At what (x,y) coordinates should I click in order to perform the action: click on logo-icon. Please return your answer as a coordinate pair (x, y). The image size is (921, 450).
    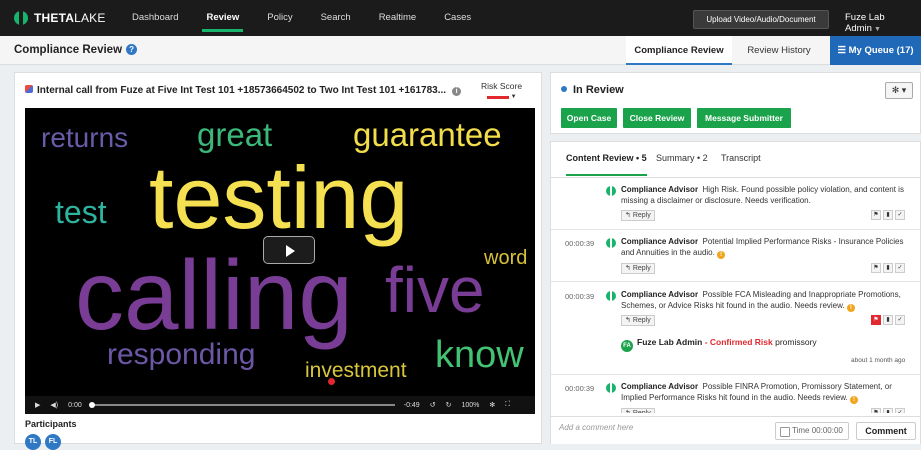
    Looking at the image, I should click on (21, 18).